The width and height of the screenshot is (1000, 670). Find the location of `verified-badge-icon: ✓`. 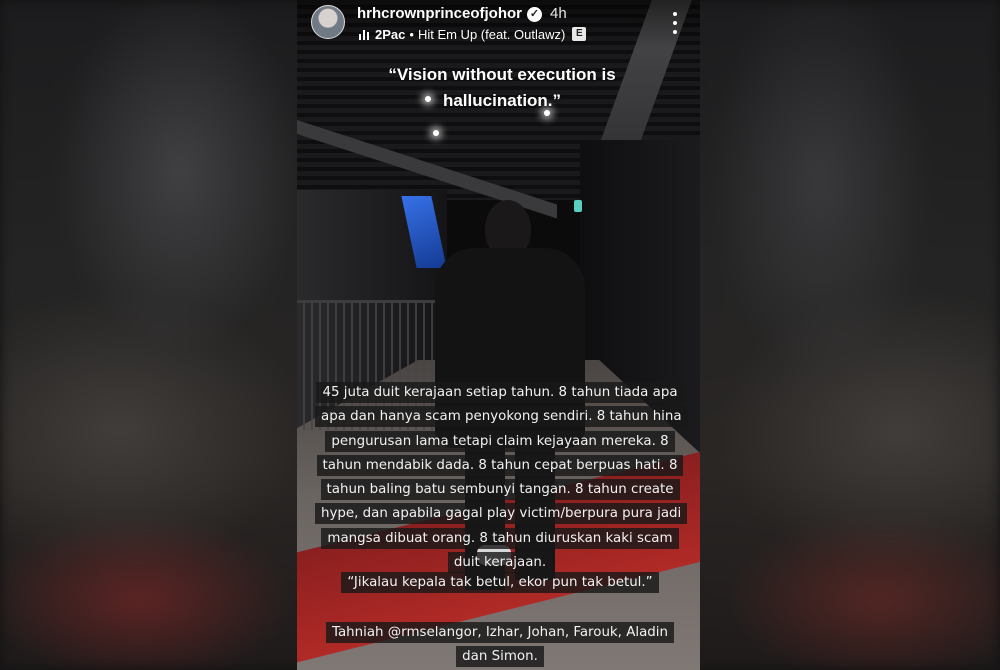

verified-badge-icon: ✓ is located at coordinates (534, 14).